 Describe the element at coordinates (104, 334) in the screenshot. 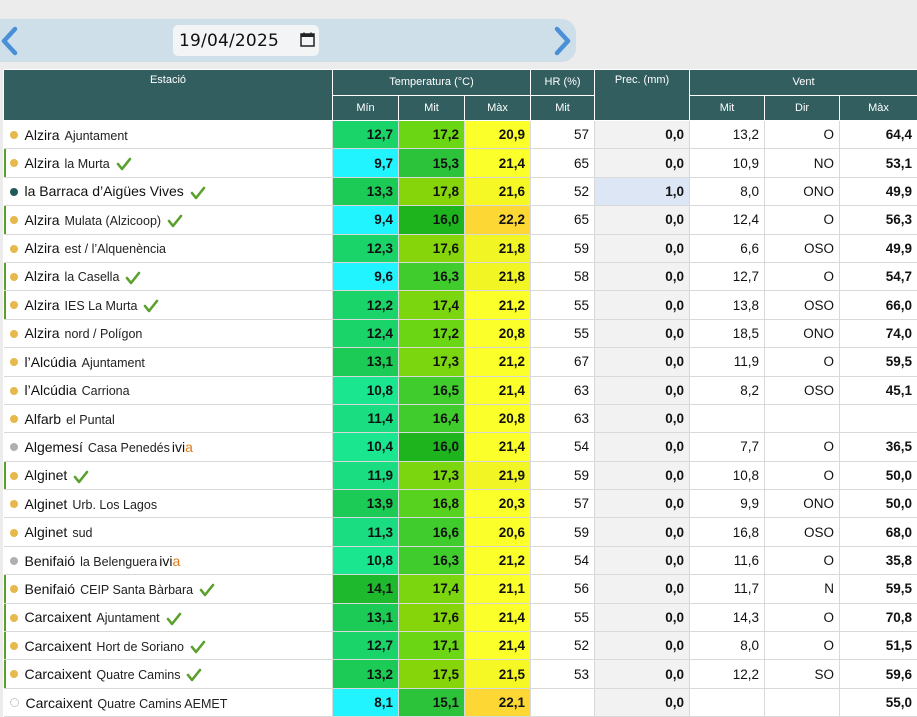

I see `station-location: nord / Polígon` at that location.